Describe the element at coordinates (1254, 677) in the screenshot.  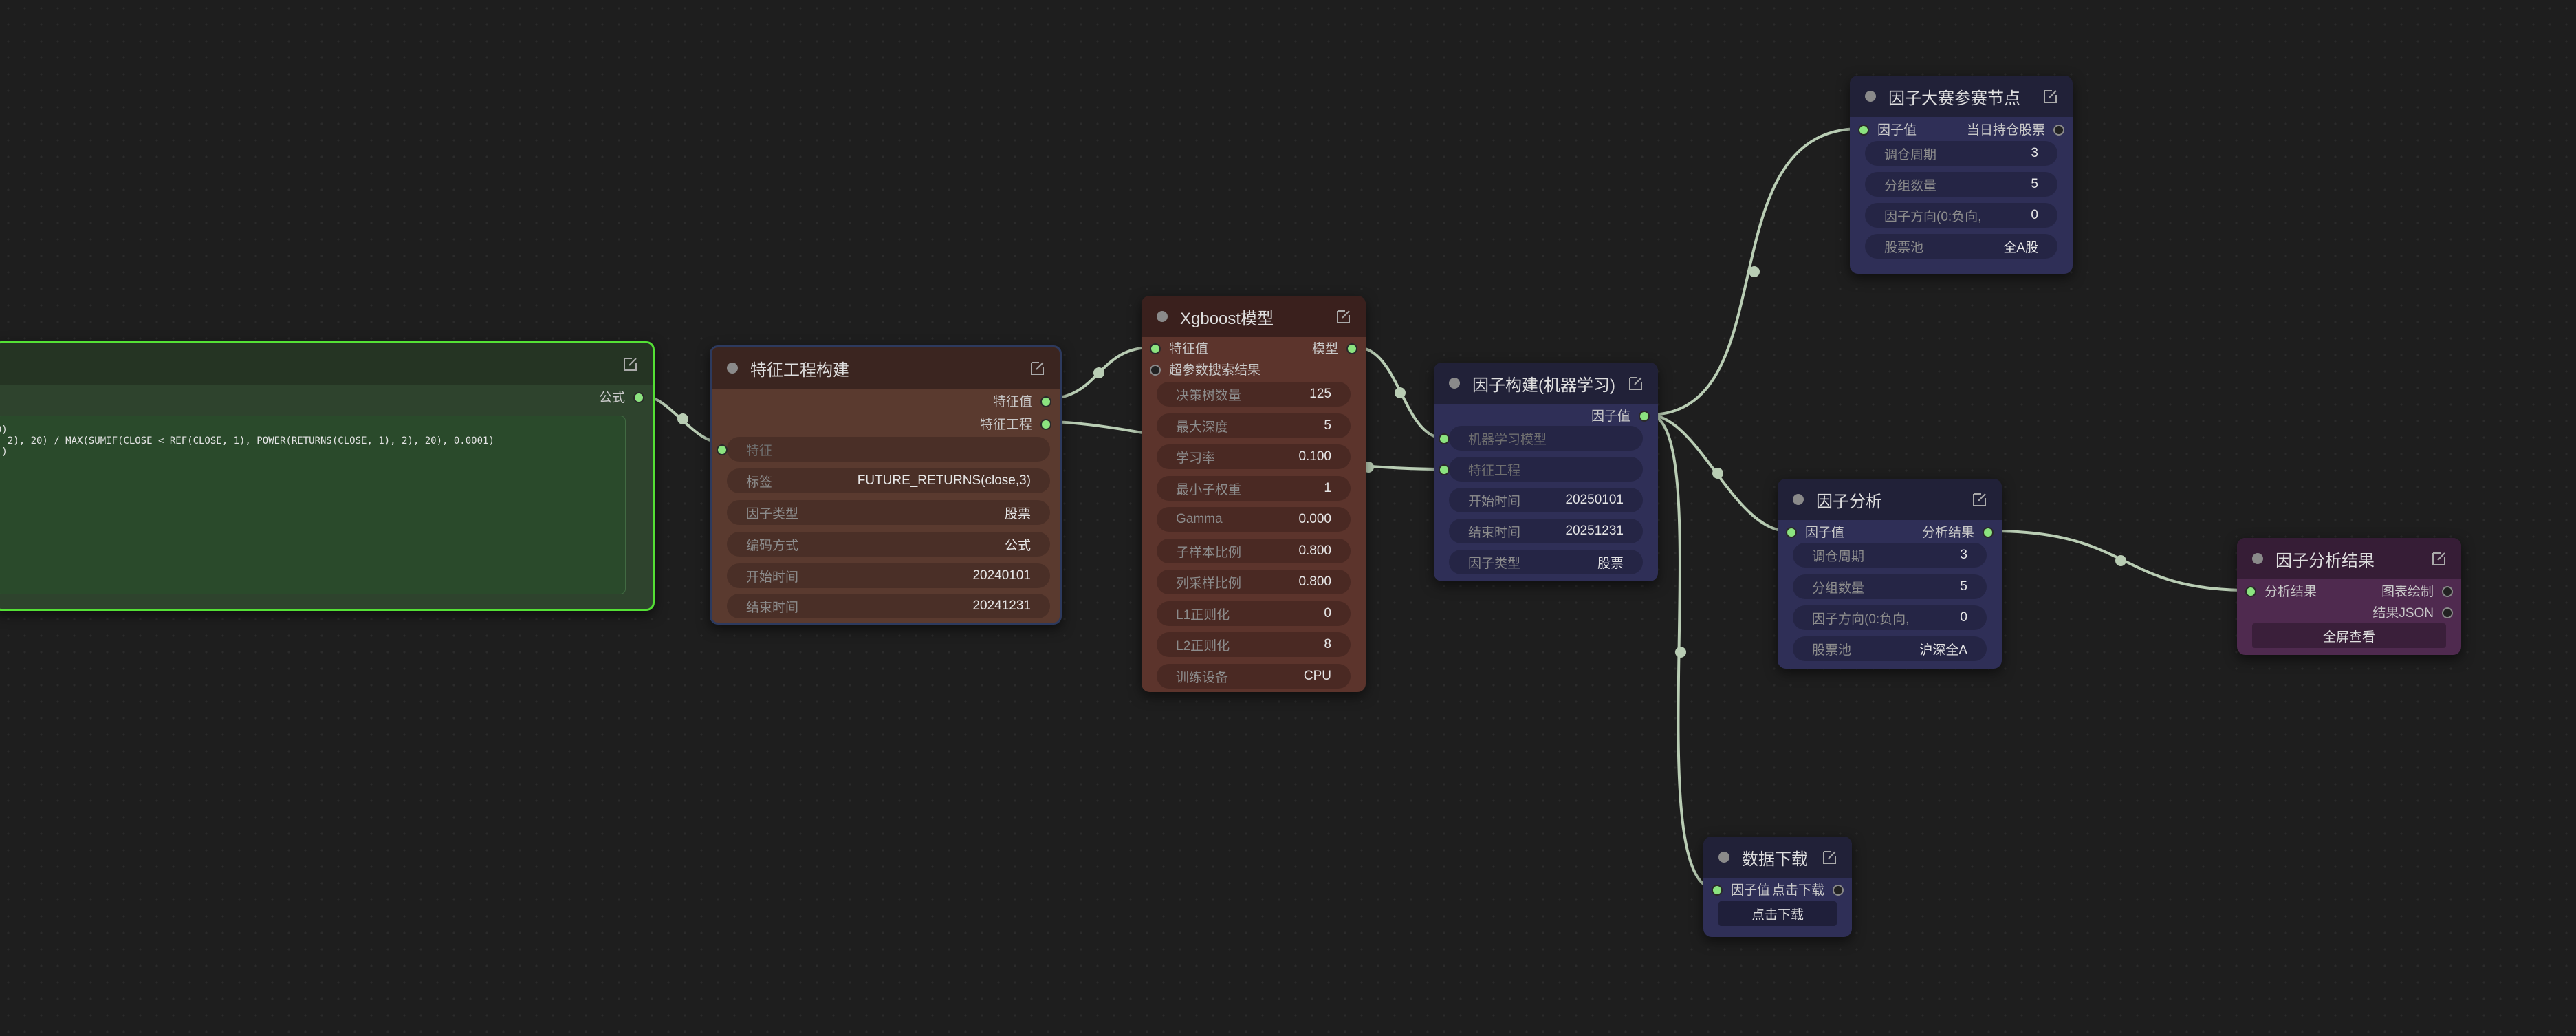
I see `device-select: 训练设备 CPU` at that location.